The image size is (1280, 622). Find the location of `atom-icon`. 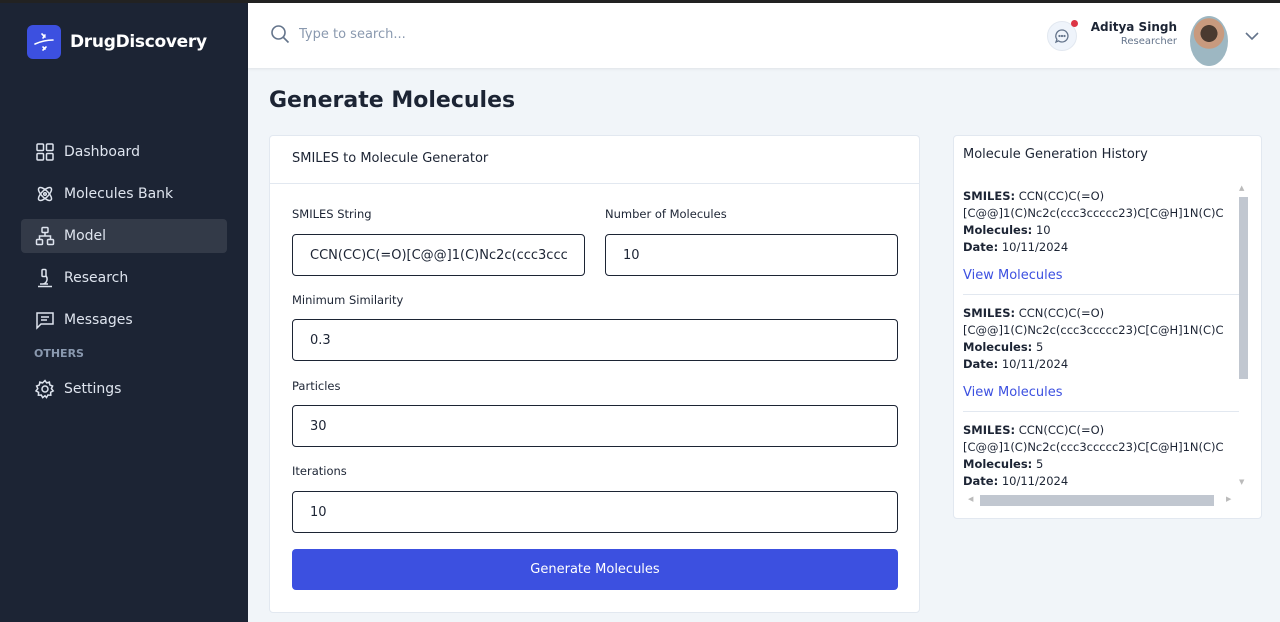

atom-icon is located at coordinates (45, 194).